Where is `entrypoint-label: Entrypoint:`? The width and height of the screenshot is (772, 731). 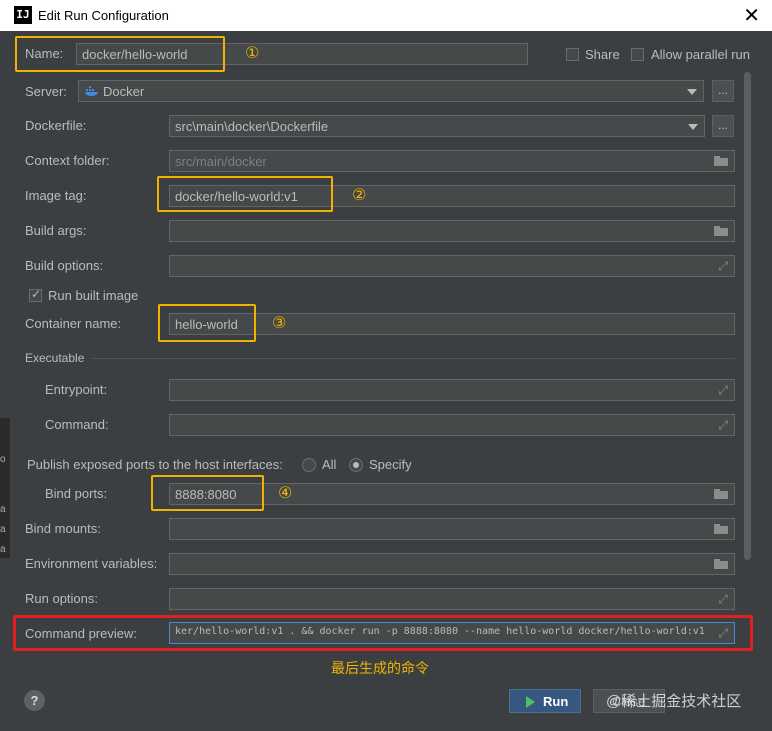
entrypoint-label: Entrypoint: is located at coordinates (76, 389).